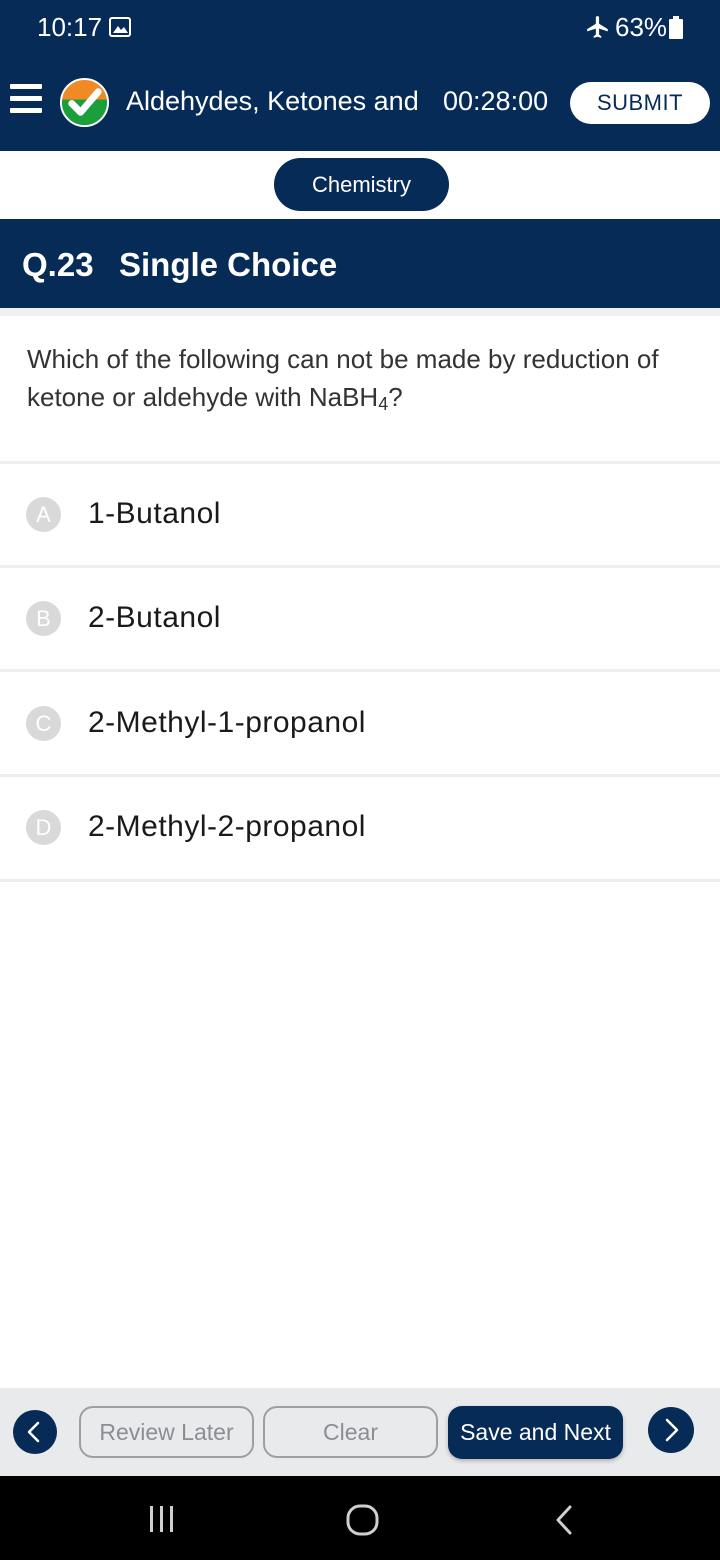  What do you see at coordinates (360, 619) in the screenshot?
I see `option-b: B 2-Butanol` at bounding box center [360, 619].